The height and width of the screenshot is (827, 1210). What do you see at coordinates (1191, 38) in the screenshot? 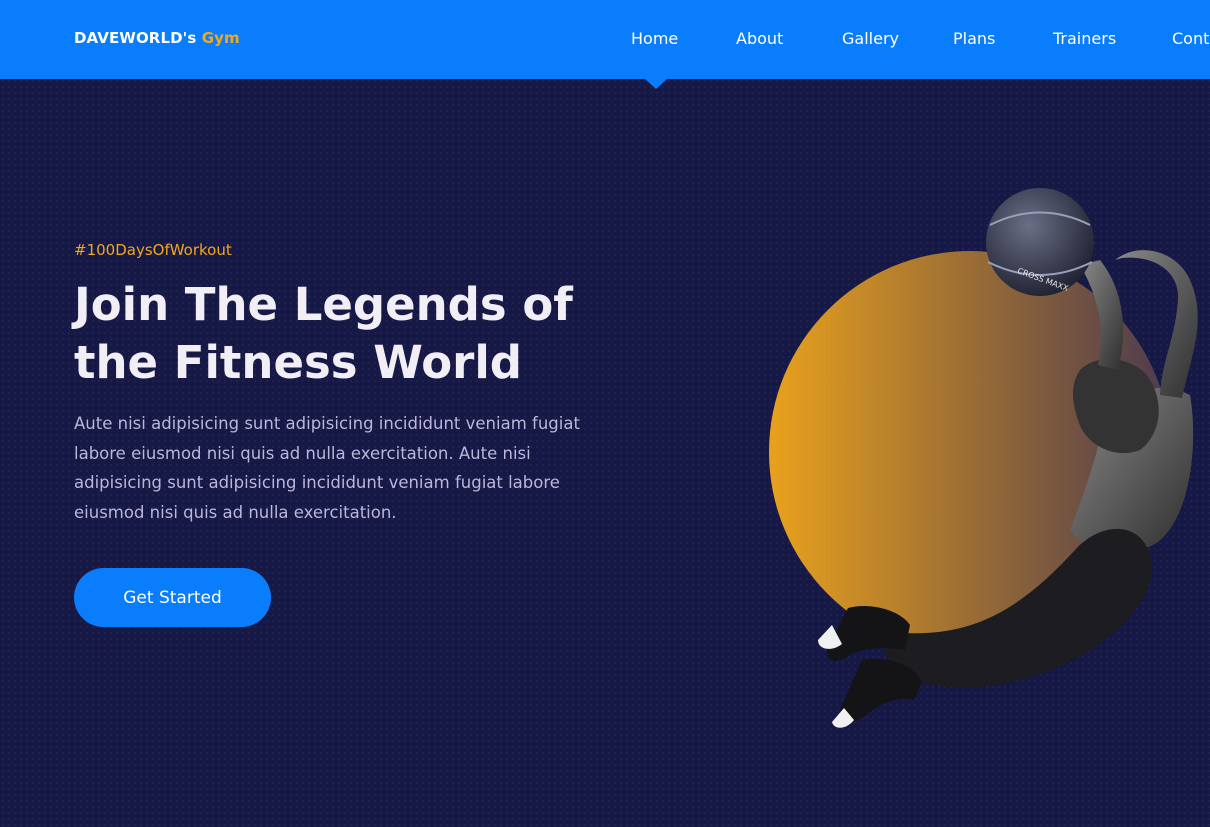
I see `nav-item-contact: Contact` at bounding box center [1191, 38].